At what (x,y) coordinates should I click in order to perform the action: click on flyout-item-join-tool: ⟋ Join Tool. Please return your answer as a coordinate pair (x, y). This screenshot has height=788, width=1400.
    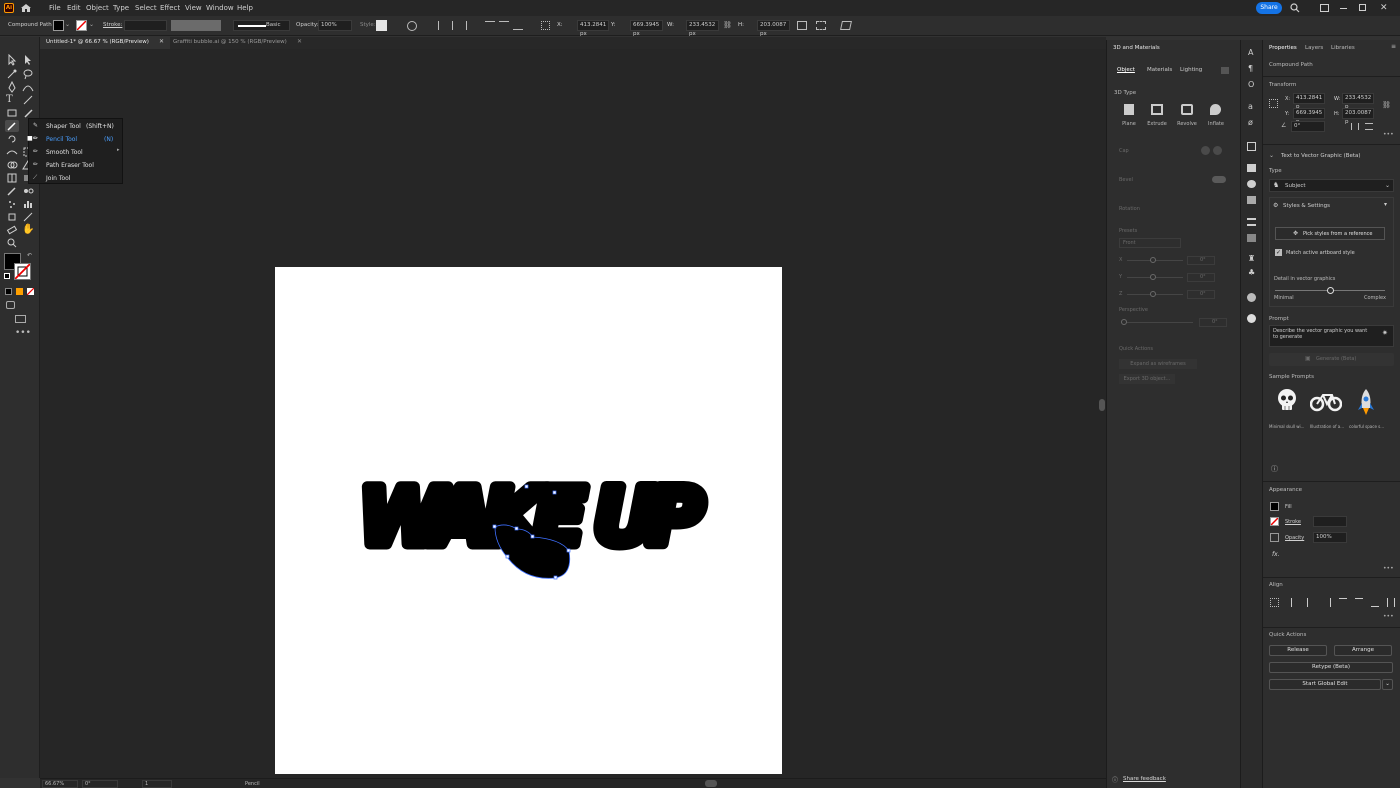
    Looking at the image, I should click on (75, 178).